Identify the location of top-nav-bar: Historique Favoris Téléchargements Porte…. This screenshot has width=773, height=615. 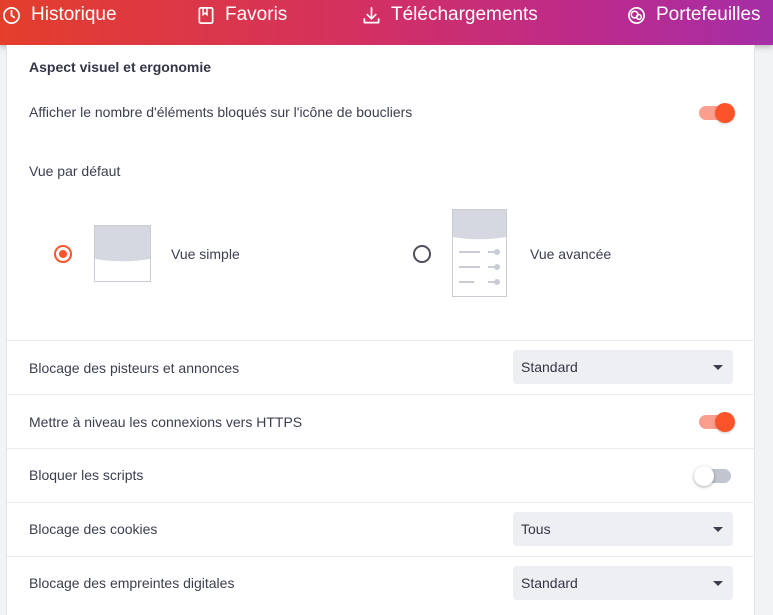
(386, 22).